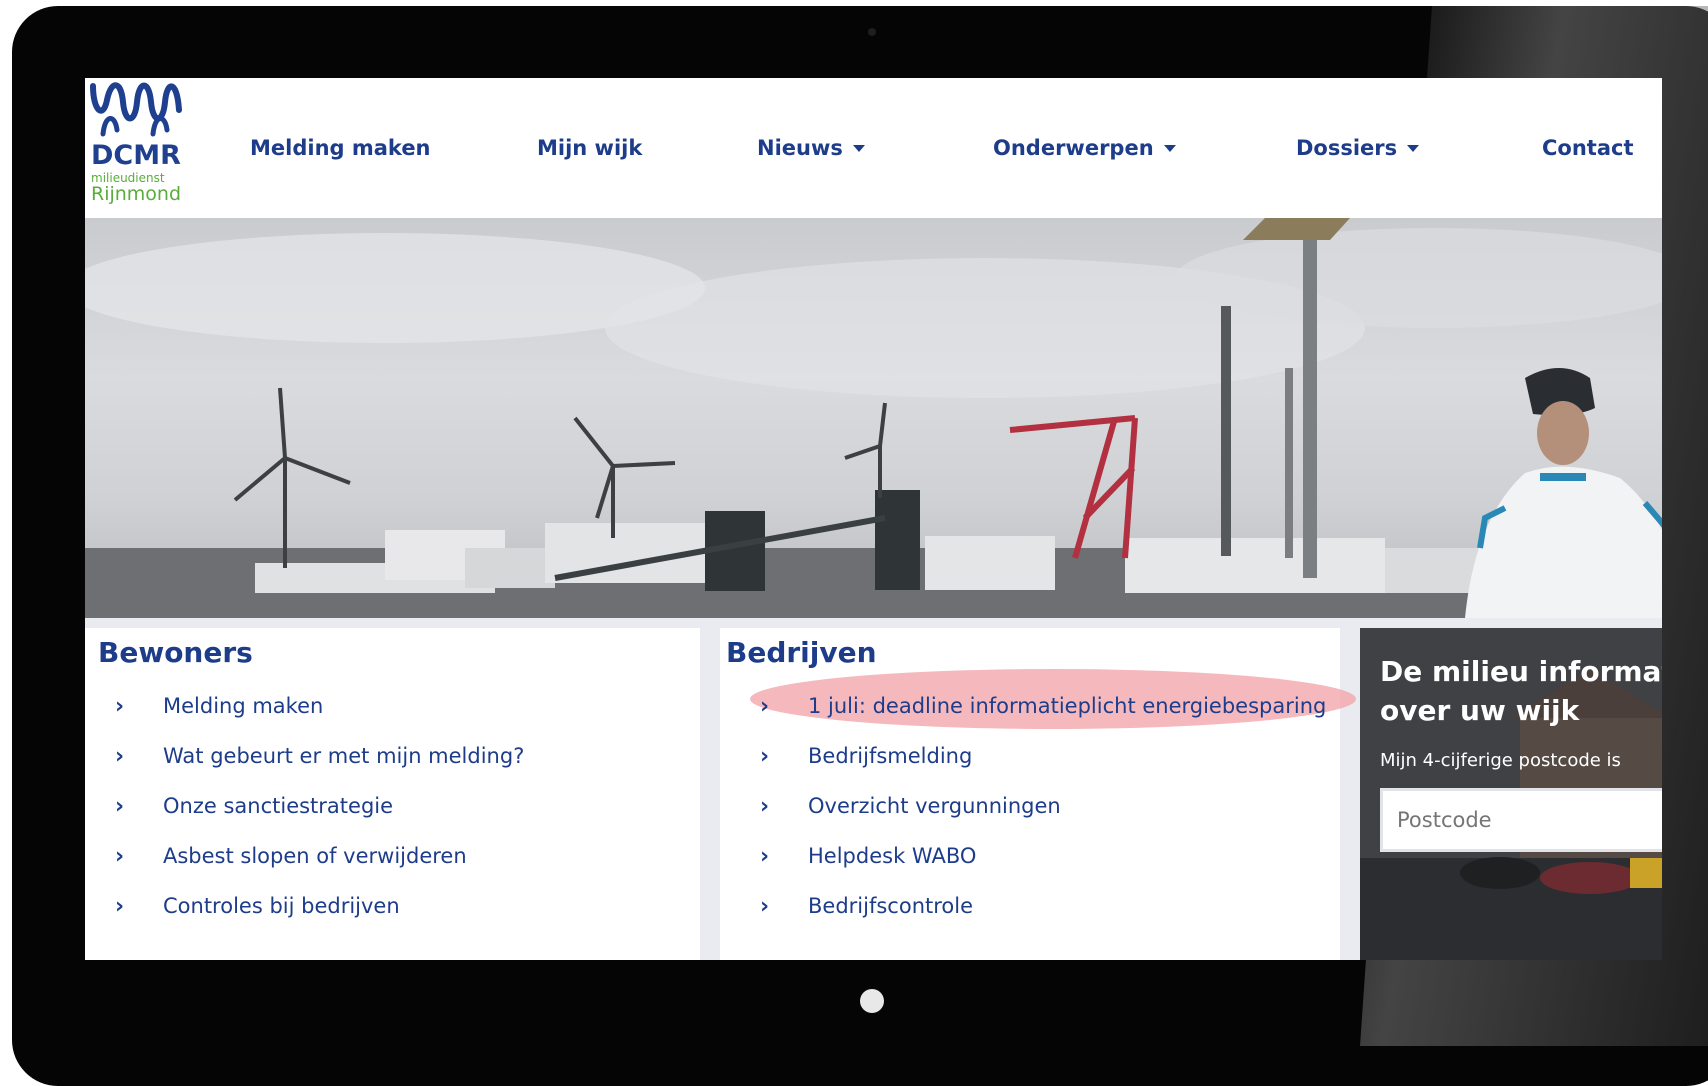  What do you see at coordinates (1347, 148) in the screenshot?
I see `nav-dossiers-label: Dossiers` at bounding box center [1347, 148].